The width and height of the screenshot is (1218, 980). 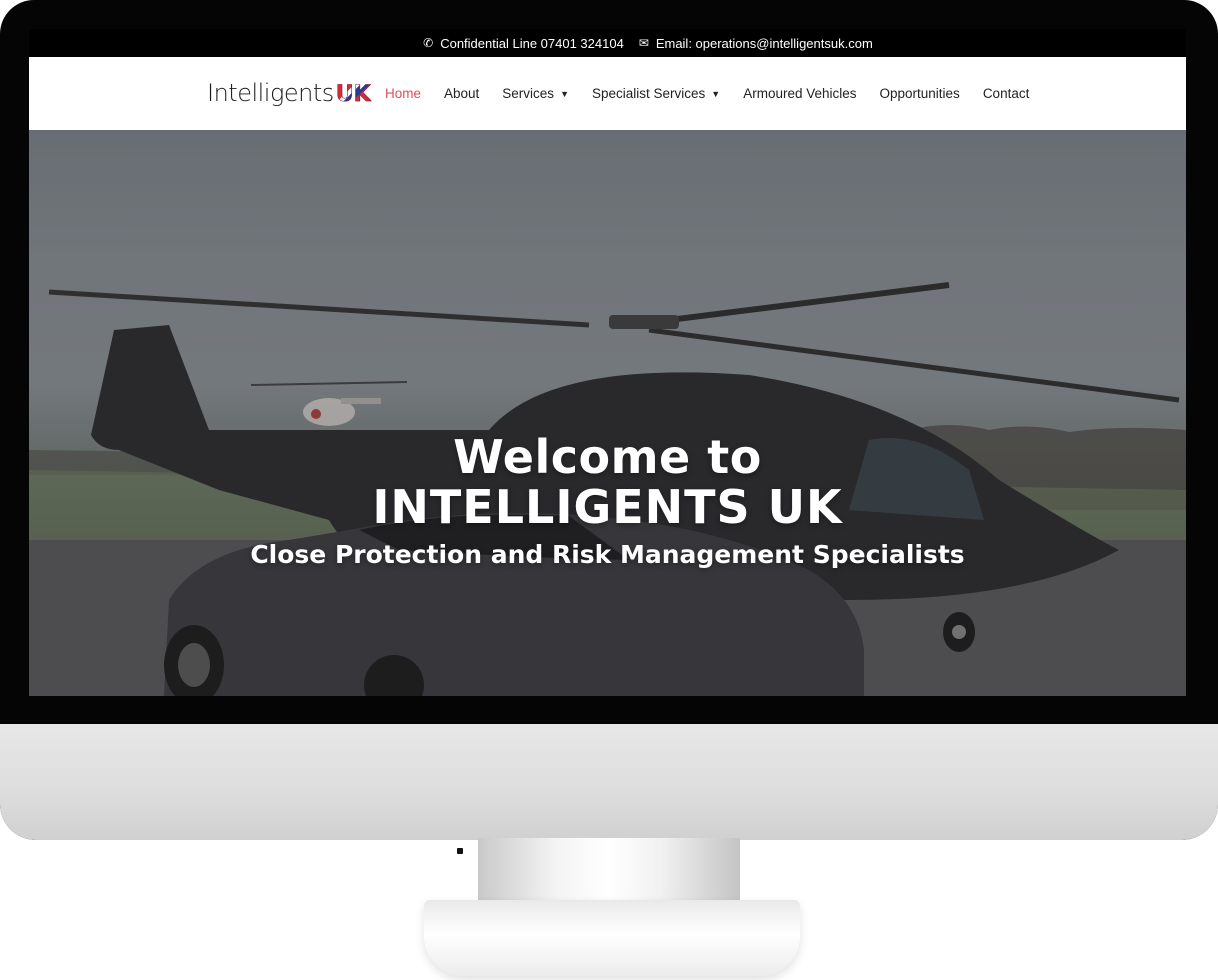 I want to click on nav-item-contact: Contact, so click(x=1006, y=93).